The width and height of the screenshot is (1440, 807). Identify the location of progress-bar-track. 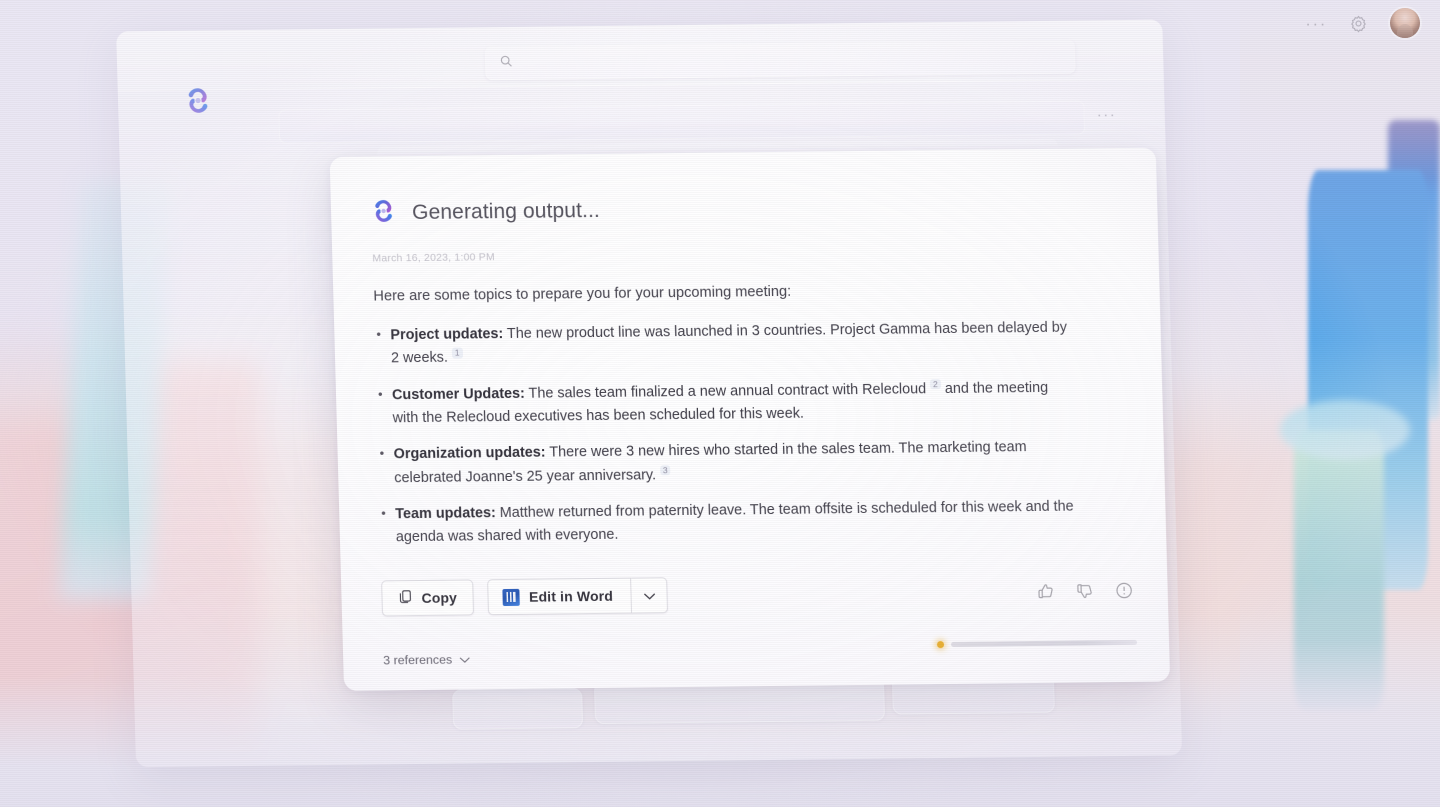
(1044, 643).